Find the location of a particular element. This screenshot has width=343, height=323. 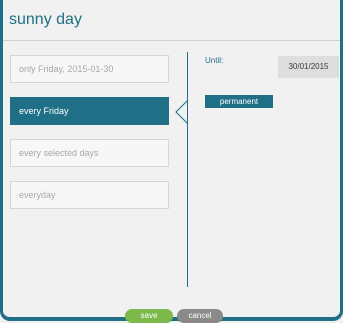

option-only-once: only Friday, 2015-01-30 is located at coordinates (89, 69).